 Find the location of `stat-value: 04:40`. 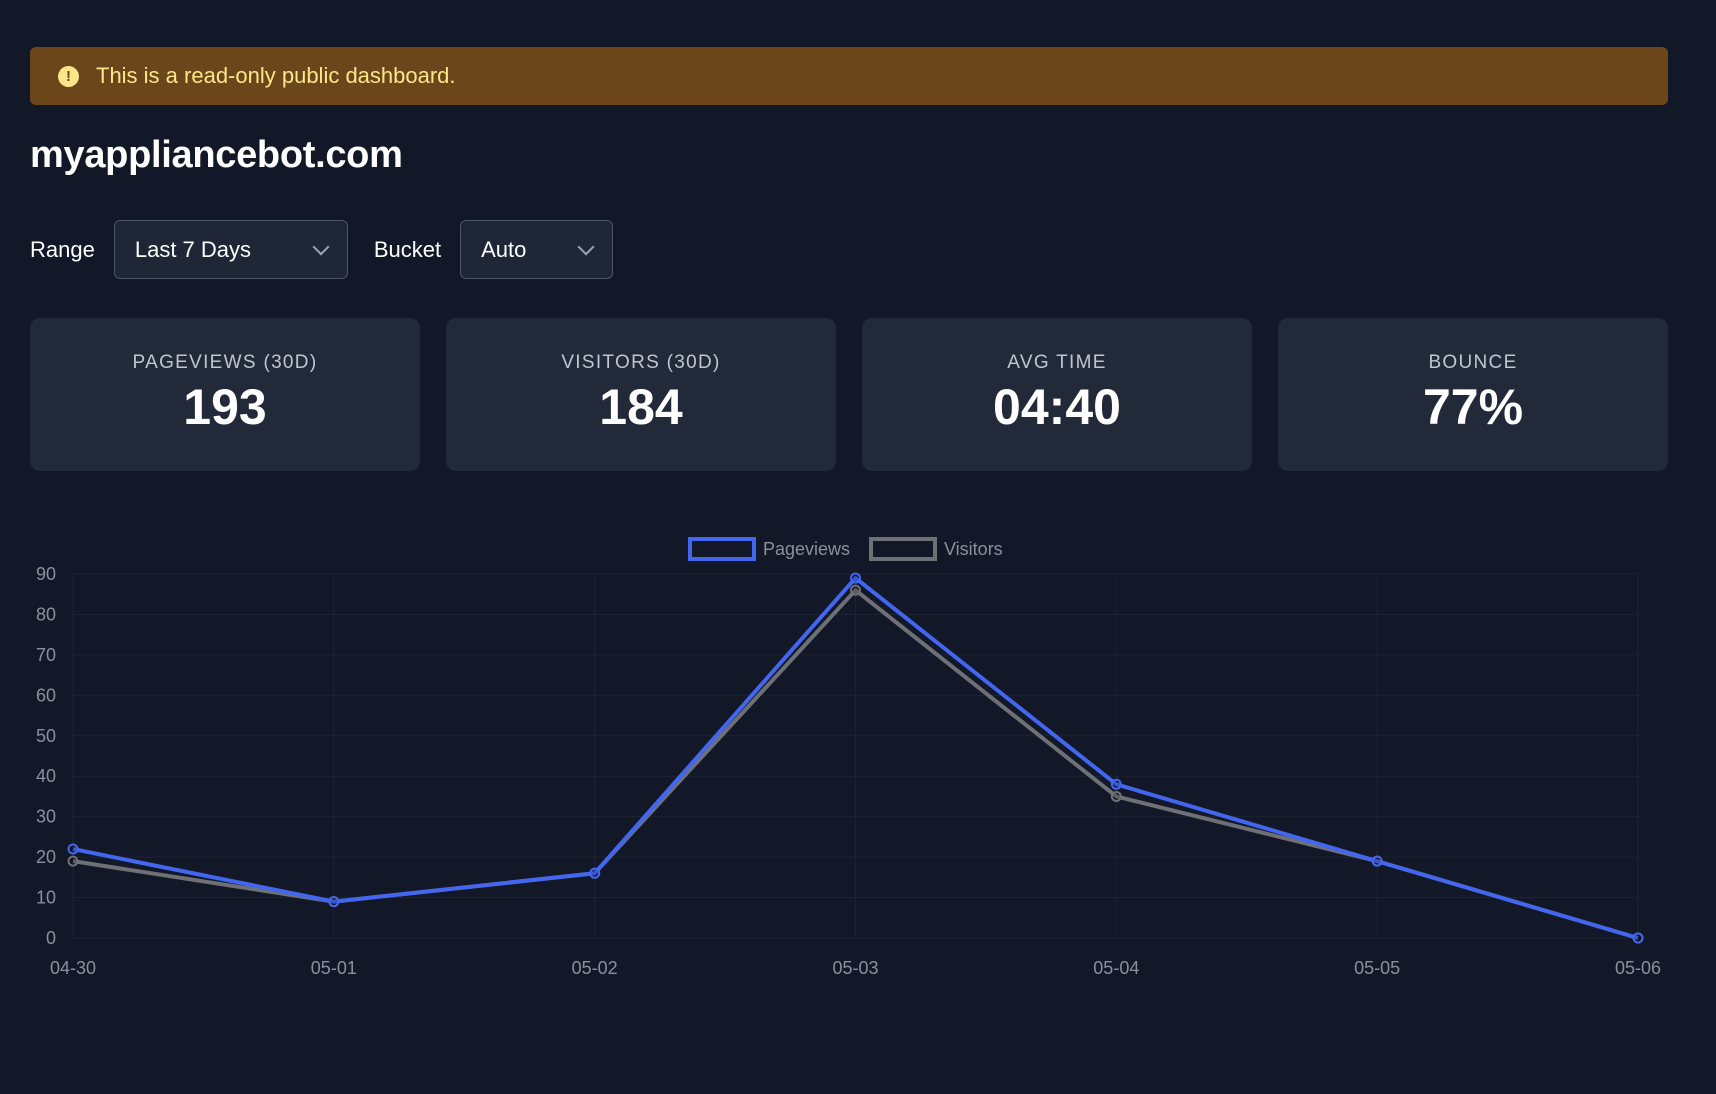

stat-value: 04:40 is located at coordinates (1057, 407).